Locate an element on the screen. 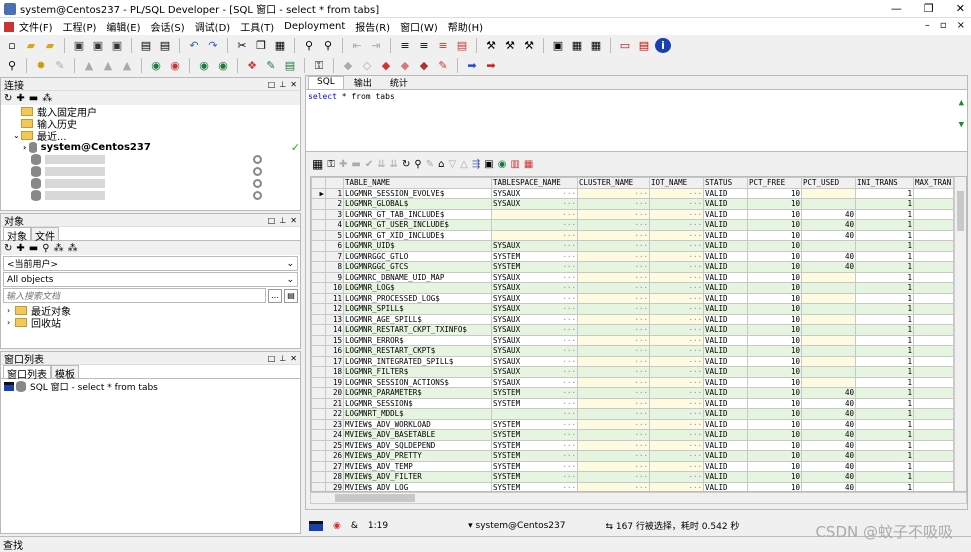  tree-item is located at coordinates (156, 195).